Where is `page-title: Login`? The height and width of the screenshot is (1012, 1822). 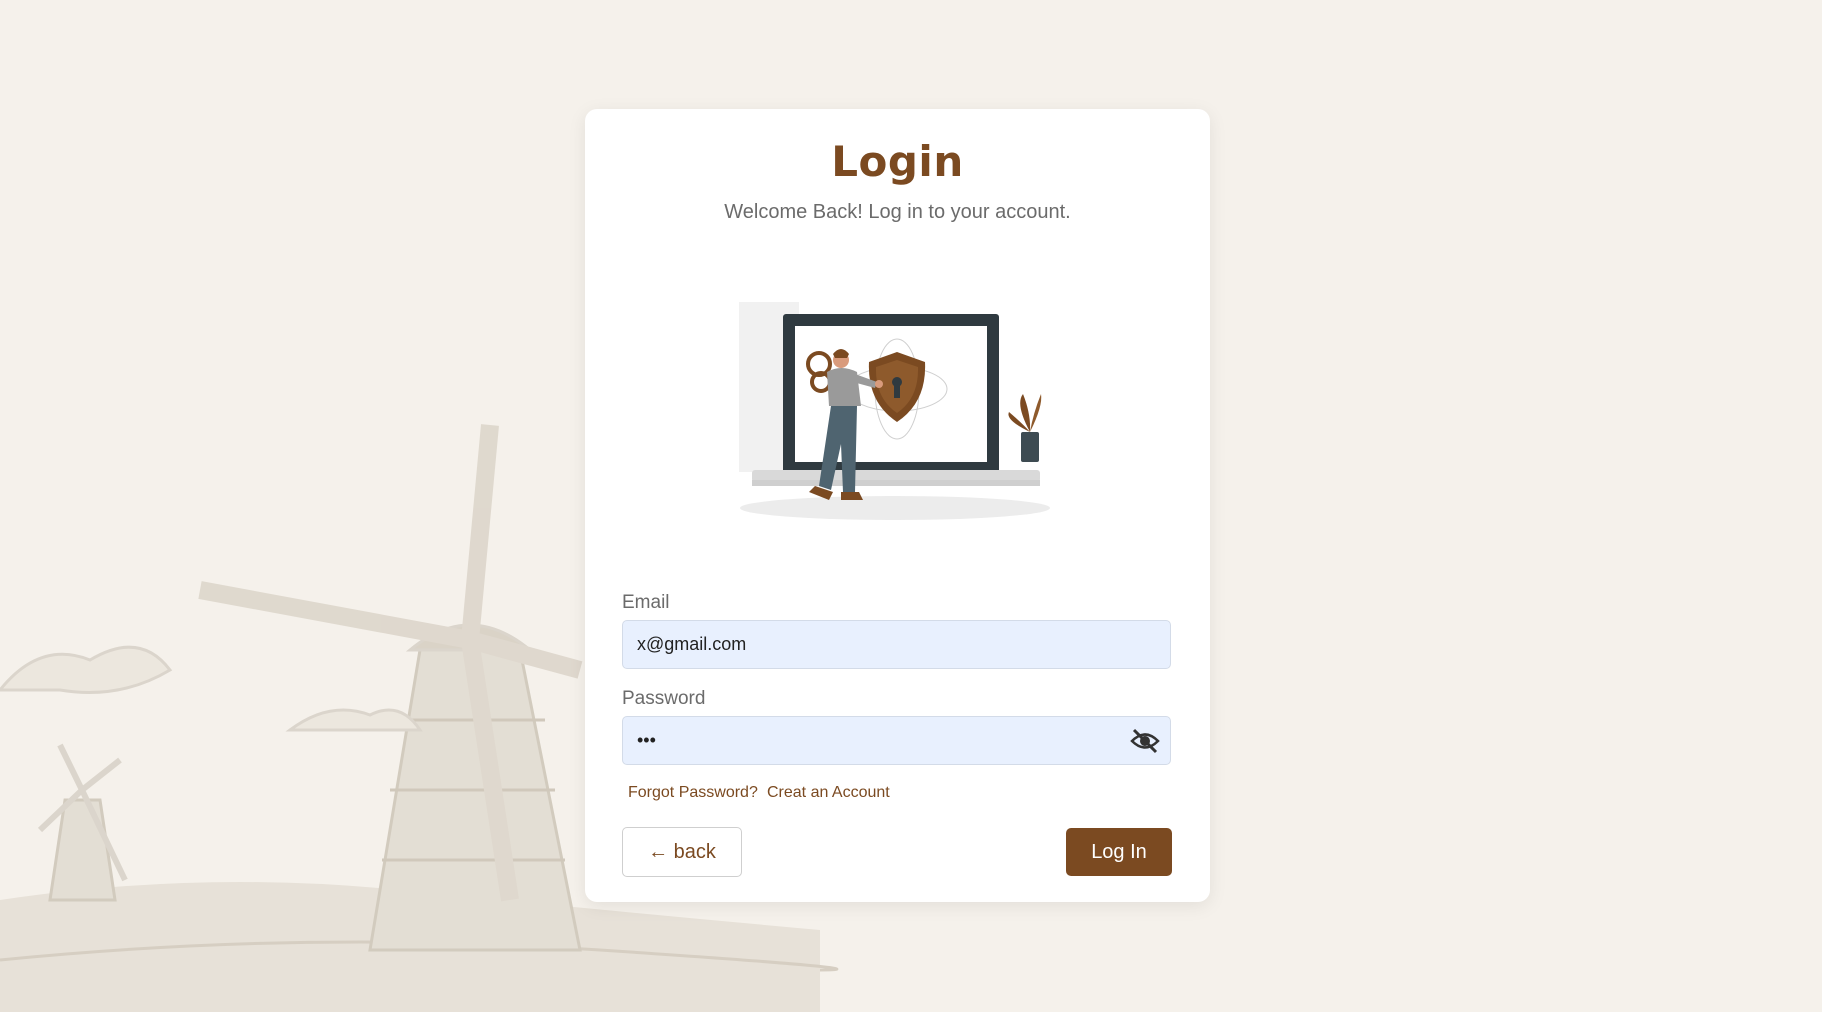 page-title: Login is located at coordinates (897, 161).